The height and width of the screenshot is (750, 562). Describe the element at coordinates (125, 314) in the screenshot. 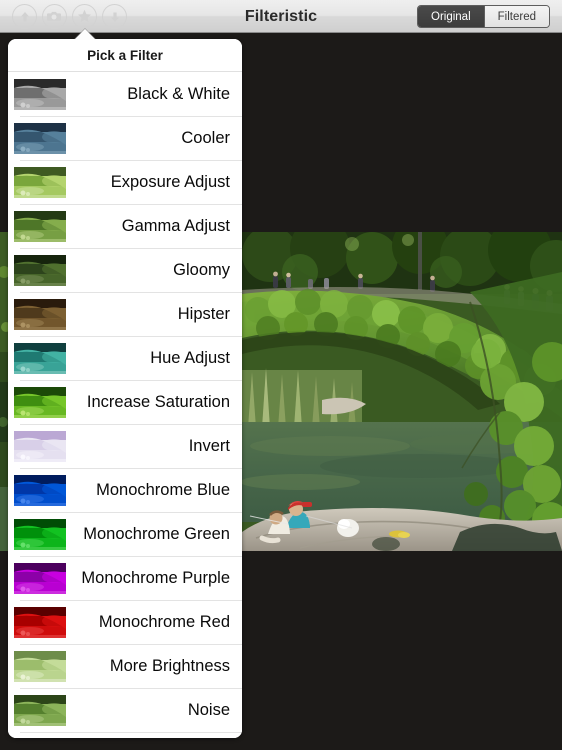

I see `filter-row: Hipster` at that location.